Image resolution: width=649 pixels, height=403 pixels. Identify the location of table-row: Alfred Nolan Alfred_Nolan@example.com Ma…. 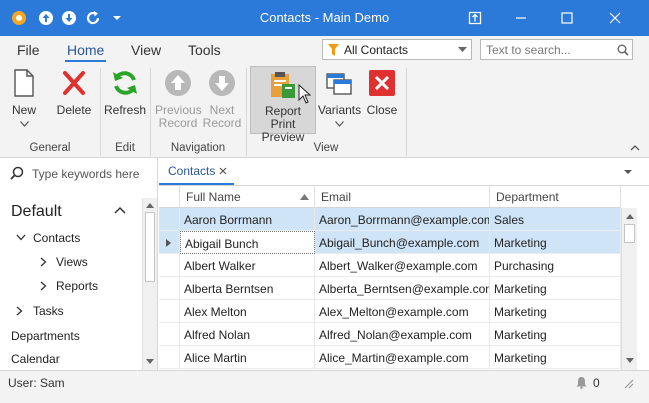
(390, 334).